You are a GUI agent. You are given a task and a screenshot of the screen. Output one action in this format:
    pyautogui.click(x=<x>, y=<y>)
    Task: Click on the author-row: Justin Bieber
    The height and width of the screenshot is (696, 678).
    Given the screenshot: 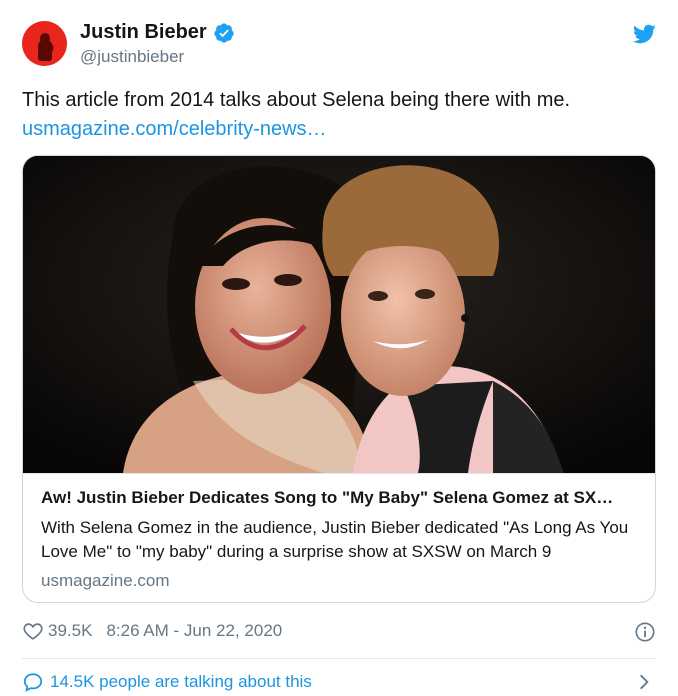 What is the action you would take?
    pyautogui.click(x=157, y=32)
    